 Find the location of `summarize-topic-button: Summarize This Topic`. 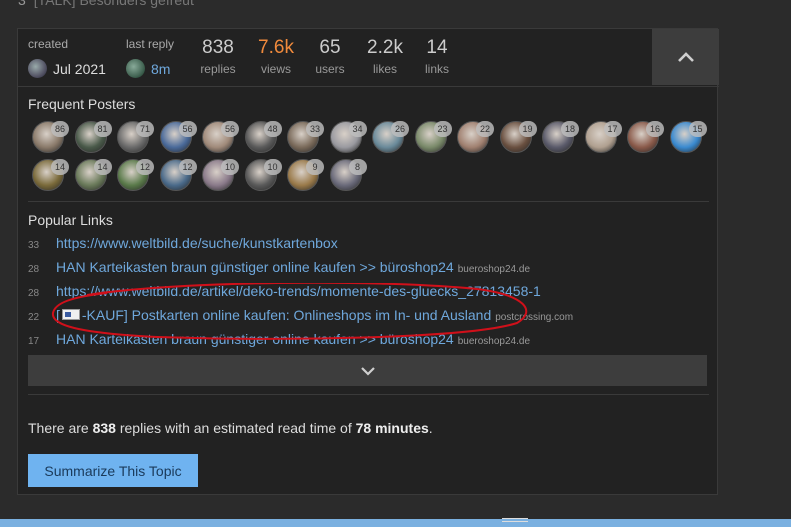

summarize-topic-button: Summarize This Topic is located at coordinates (113, 470).